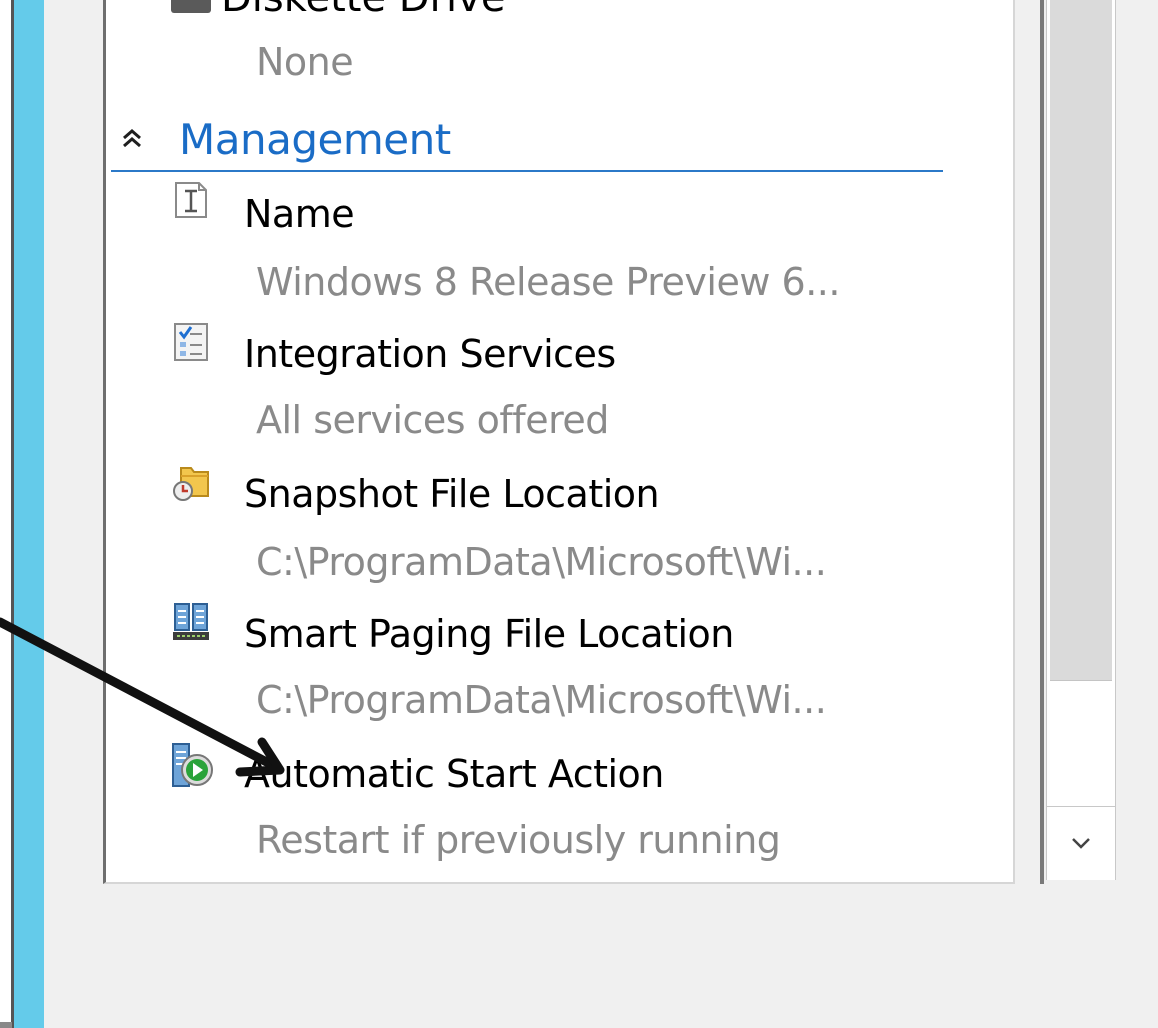 The width and height of the screenshot is (1158, 1028). What do you see at coordinates (191, 342) in the screenshot?
I see `integration-services-icon` at bounding box center [191, 342].